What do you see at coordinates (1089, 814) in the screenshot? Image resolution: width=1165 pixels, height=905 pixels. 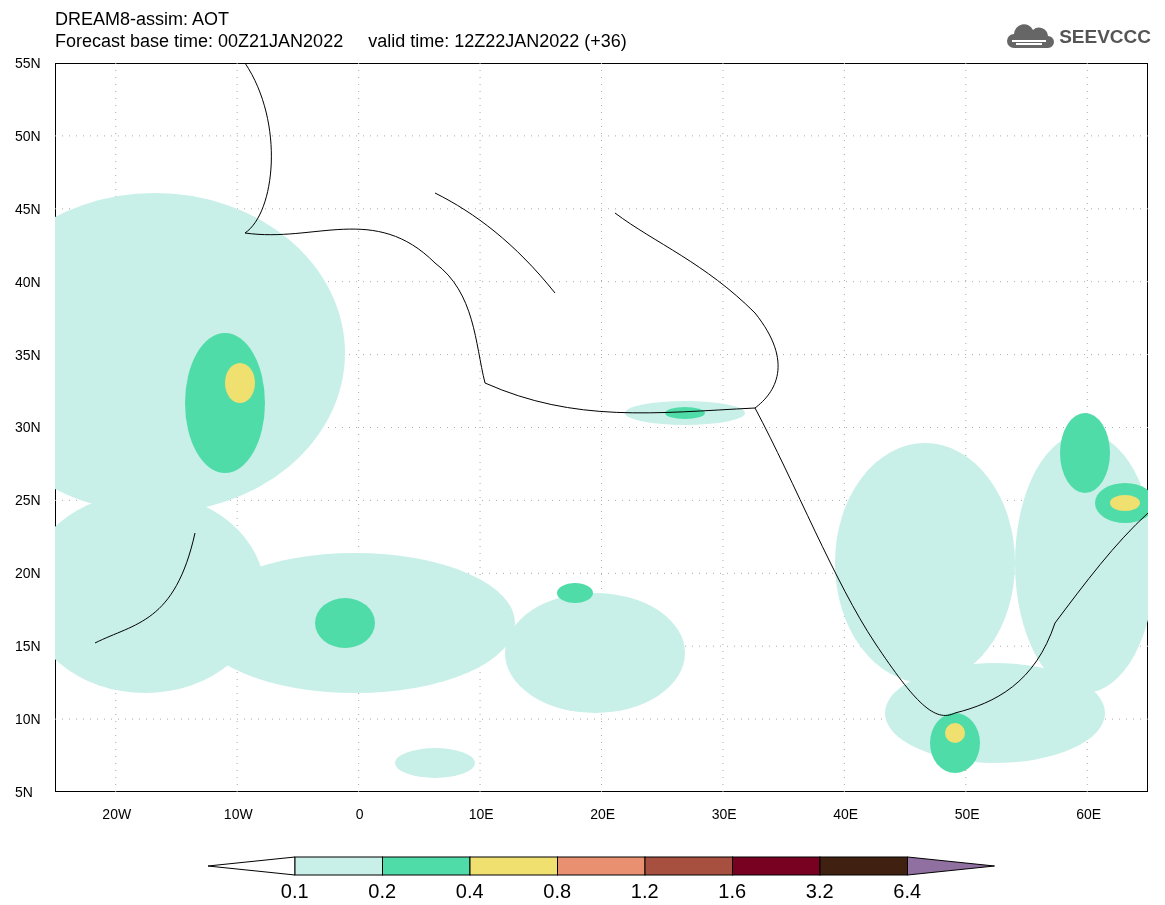 I see `longitude-label: 60E` at bounding box center [1089, 814].